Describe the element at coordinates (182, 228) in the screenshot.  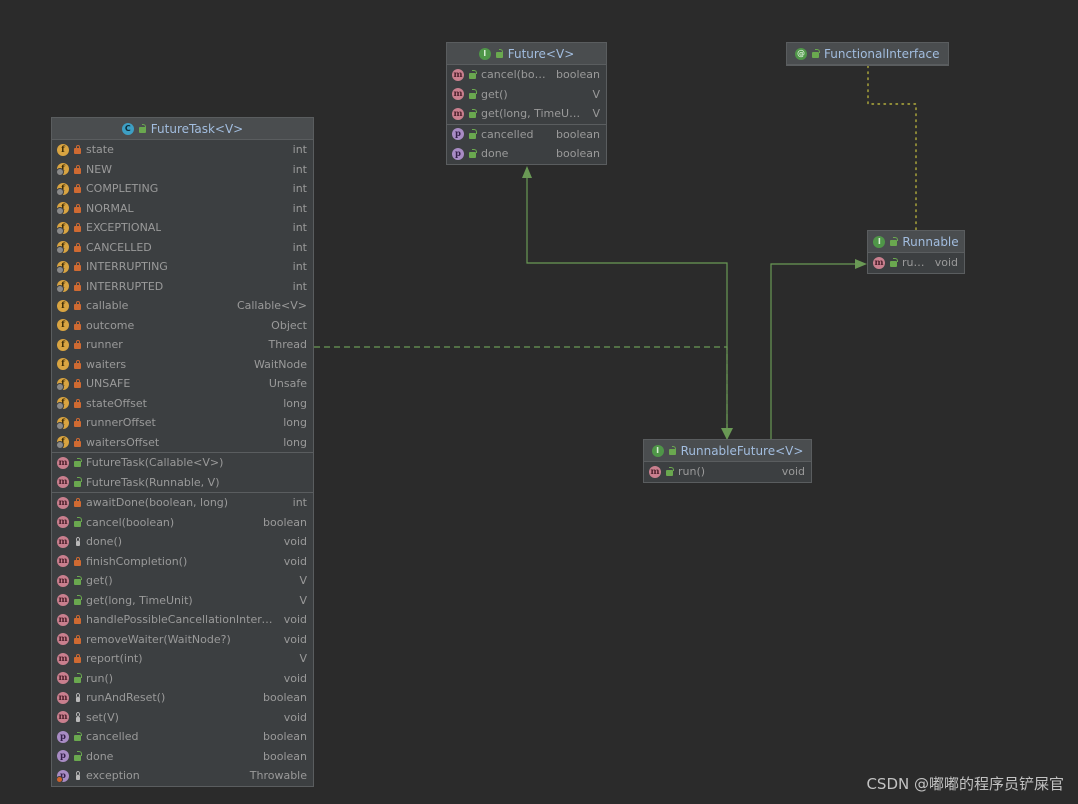
I see `member-row: f EXCEPTIONAL int` at that location.